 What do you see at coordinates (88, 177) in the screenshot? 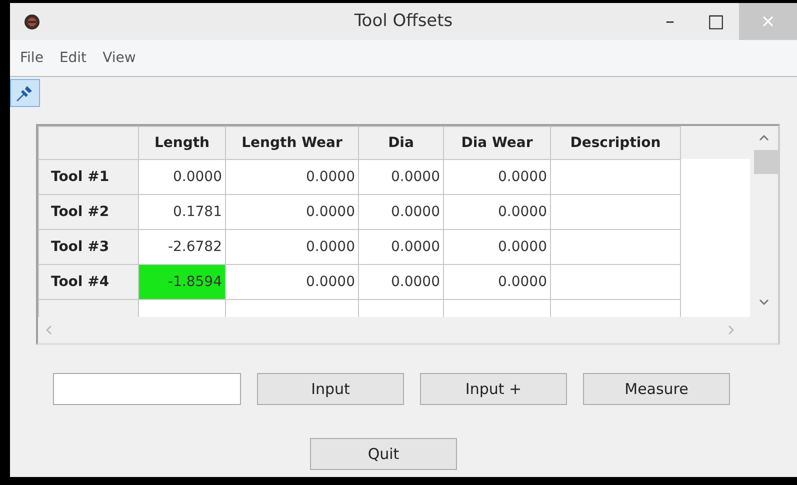
I see `row-header: Tool #1` at bounding box center [88, 177].